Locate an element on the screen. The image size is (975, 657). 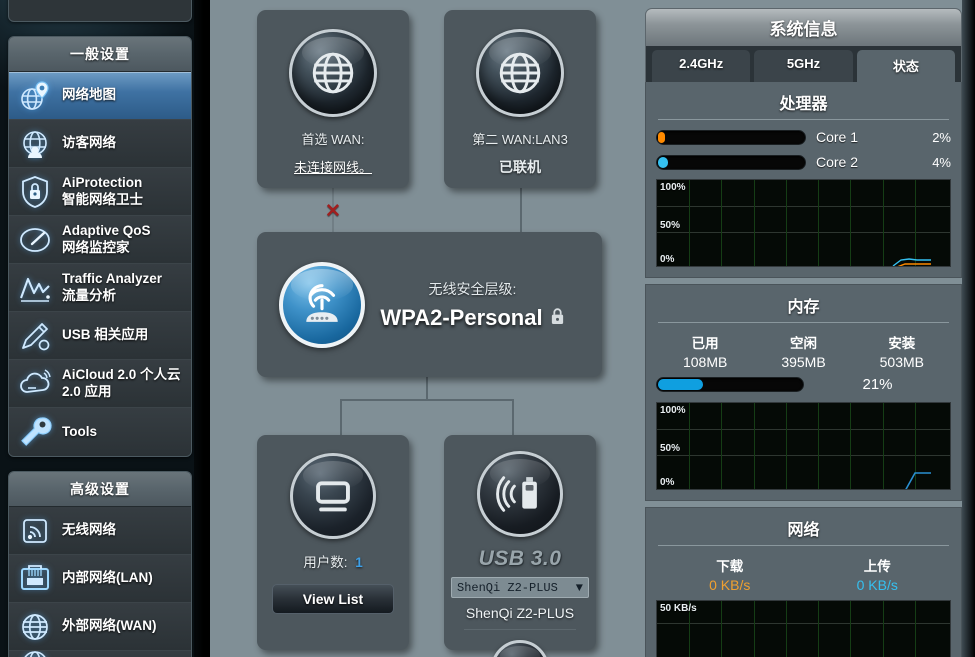
usb-title: USB 3.0 is located at coordinates (520, 558).